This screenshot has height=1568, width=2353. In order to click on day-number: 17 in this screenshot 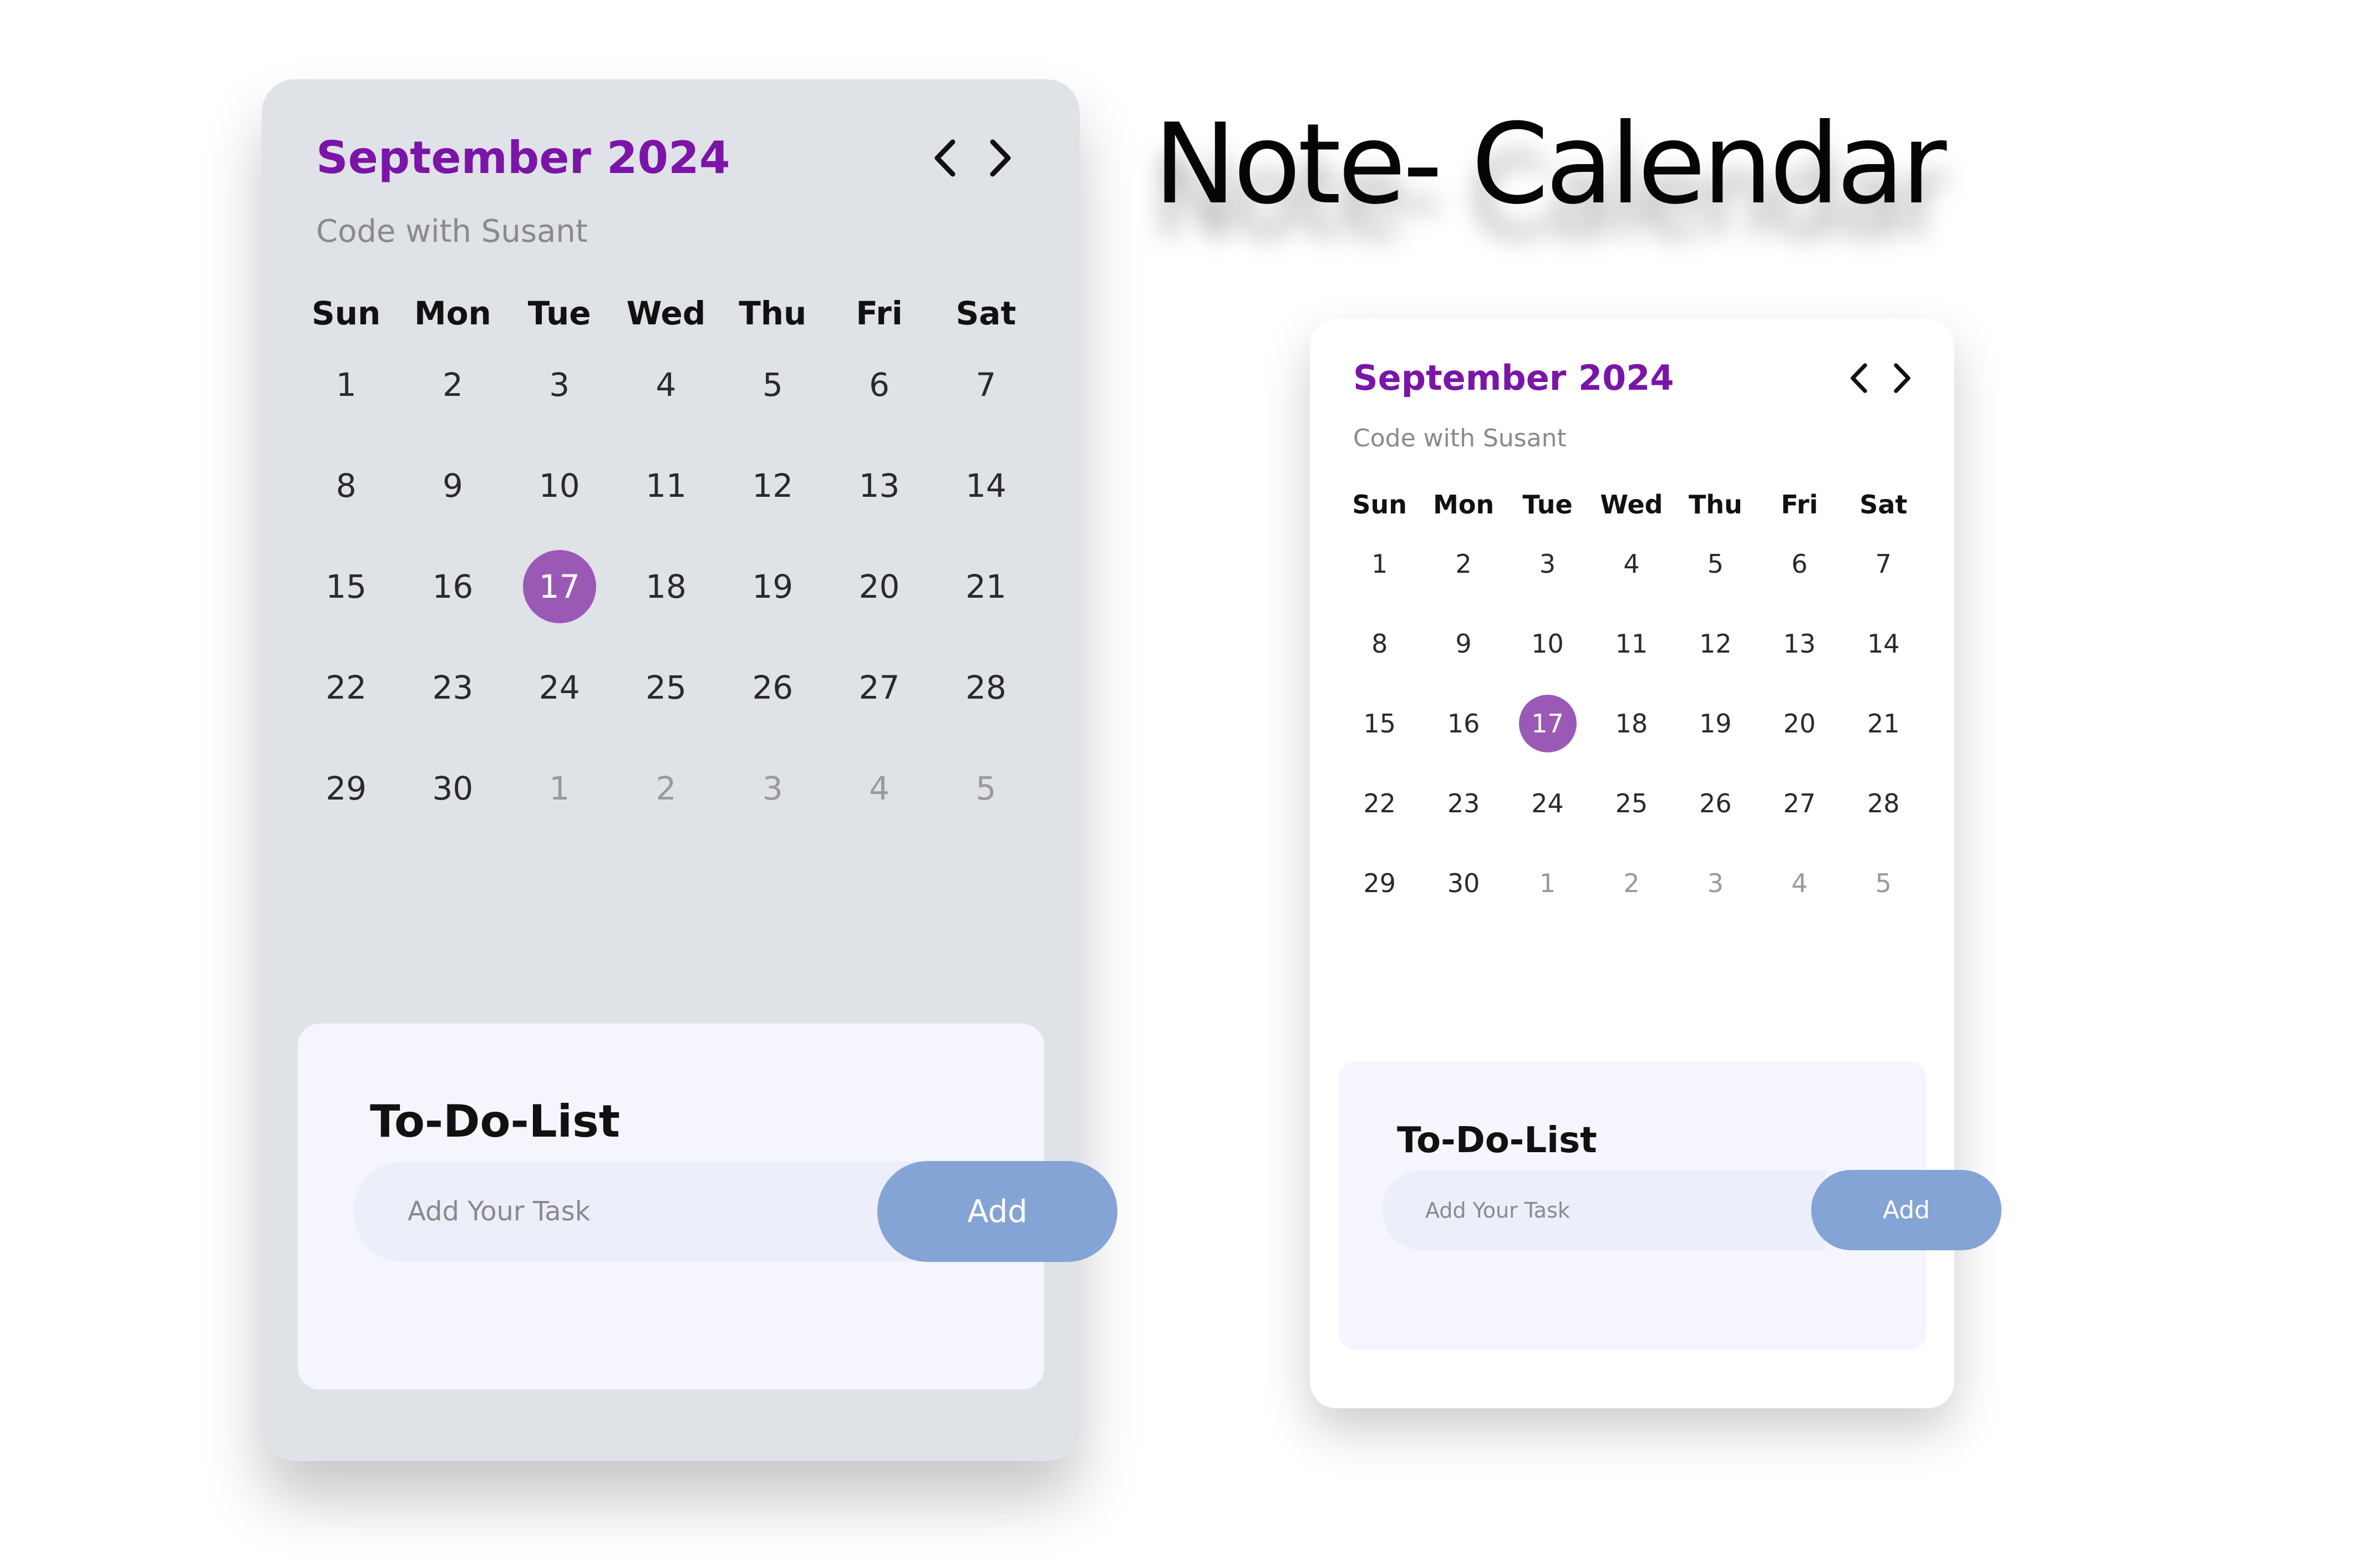, I will do `click(1547, 724)`.